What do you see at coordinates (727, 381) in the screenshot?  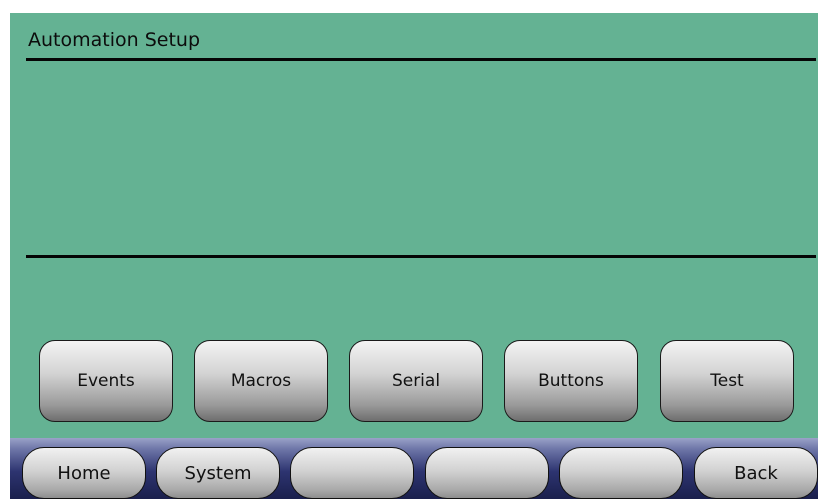 I see `test-button: Test` at bounding box center [727, 381].